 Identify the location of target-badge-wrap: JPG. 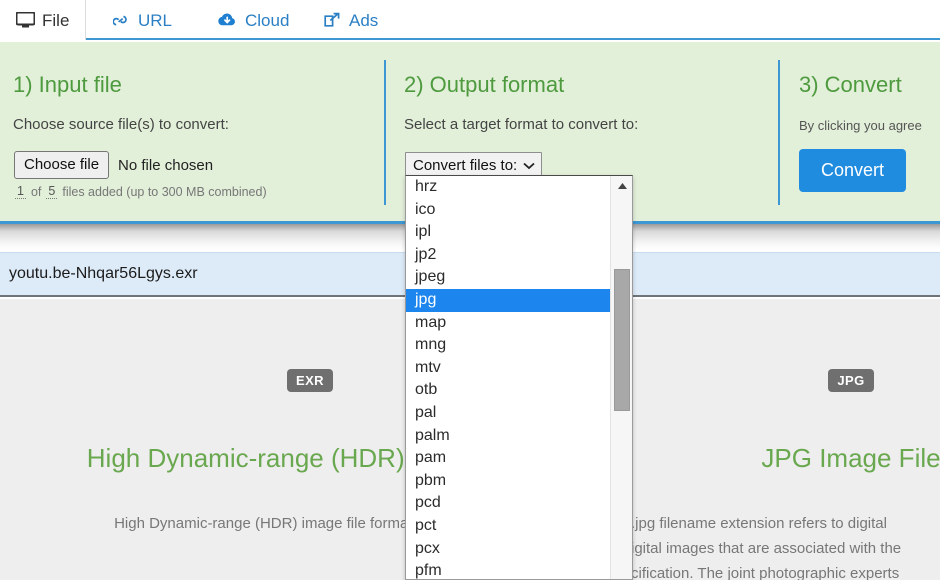
(780, 380).